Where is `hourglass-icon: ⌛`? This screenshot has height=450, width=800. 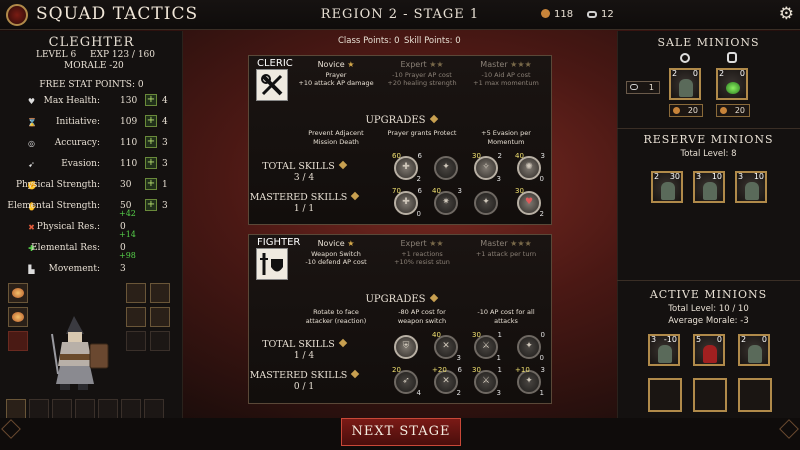
hourglass-icon: ⌛ is located at coordinates (32, 122).